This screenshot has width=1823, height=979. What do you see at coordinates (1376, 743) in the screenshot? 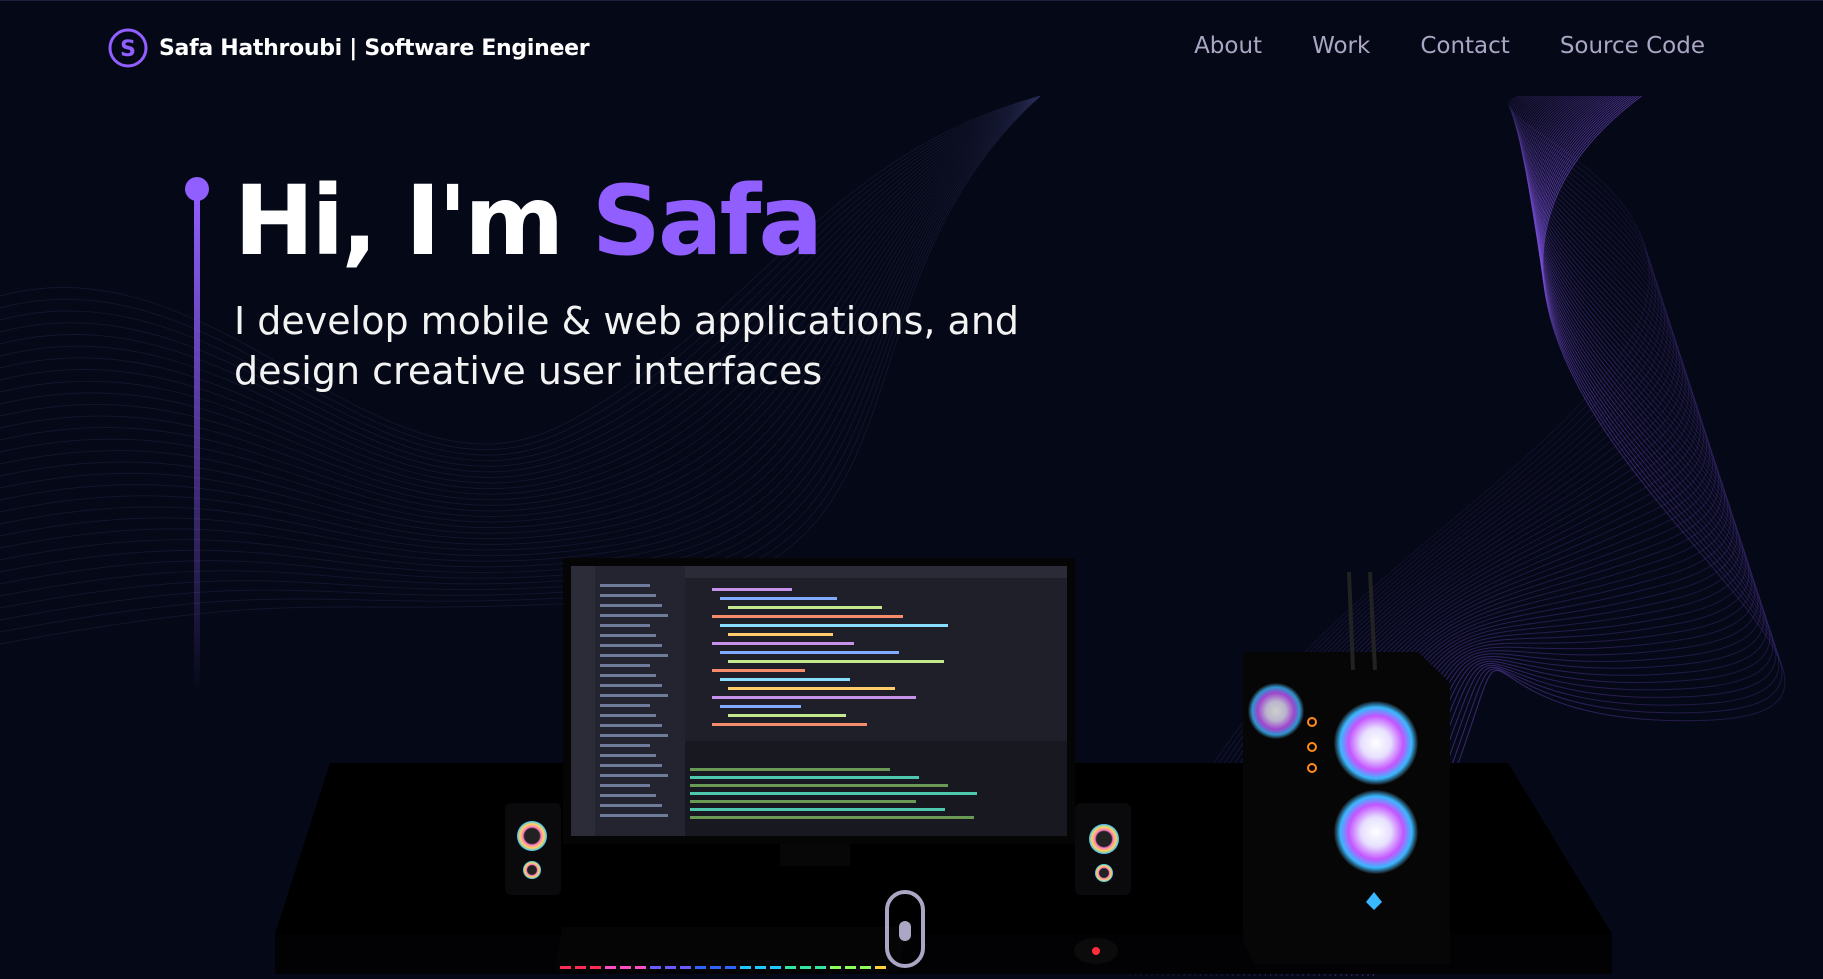
I see `pc-fan-top` at bounding box center [1376, 743].